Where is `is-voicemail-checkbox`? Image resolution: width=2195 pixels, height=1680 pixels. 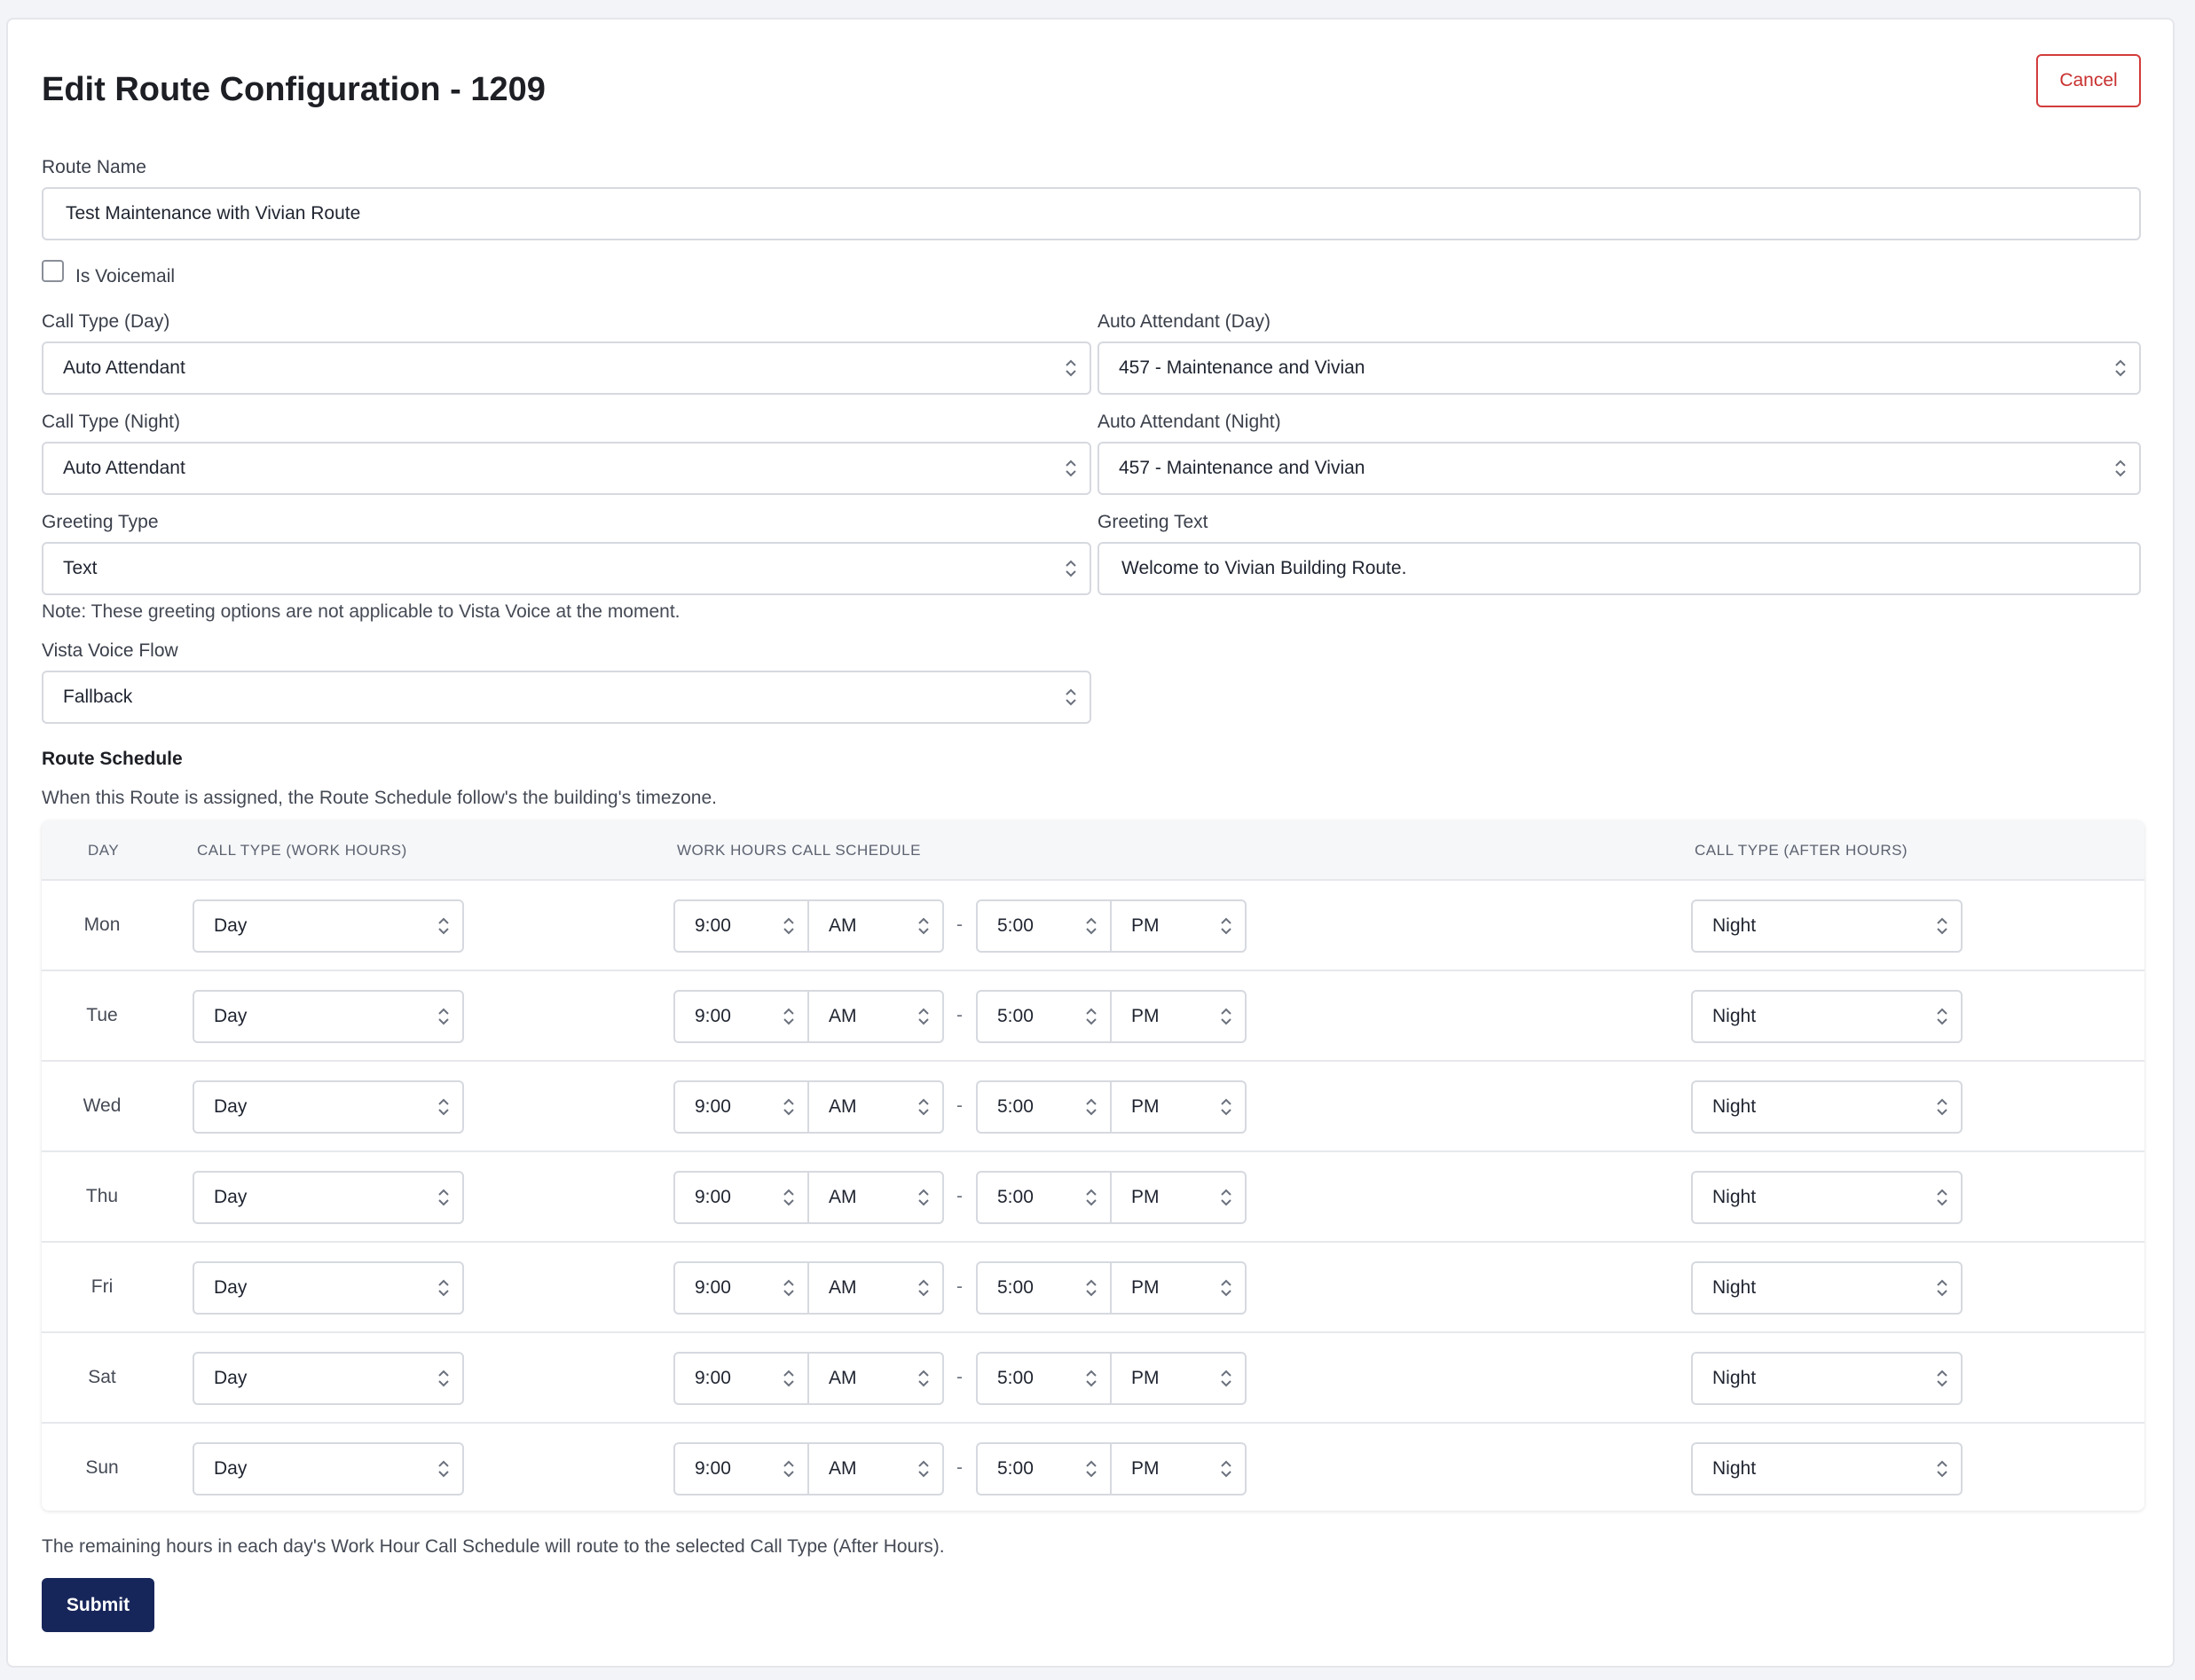 is-voicemail-checkbox is located at coordinates (53, 271).